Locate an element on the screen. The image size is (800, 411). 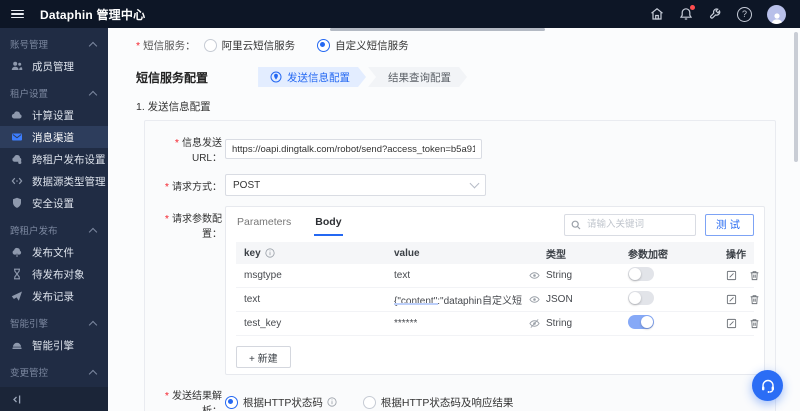
sidebar-item-publish-records: 发布记录 is located at coordinates (54, 296).